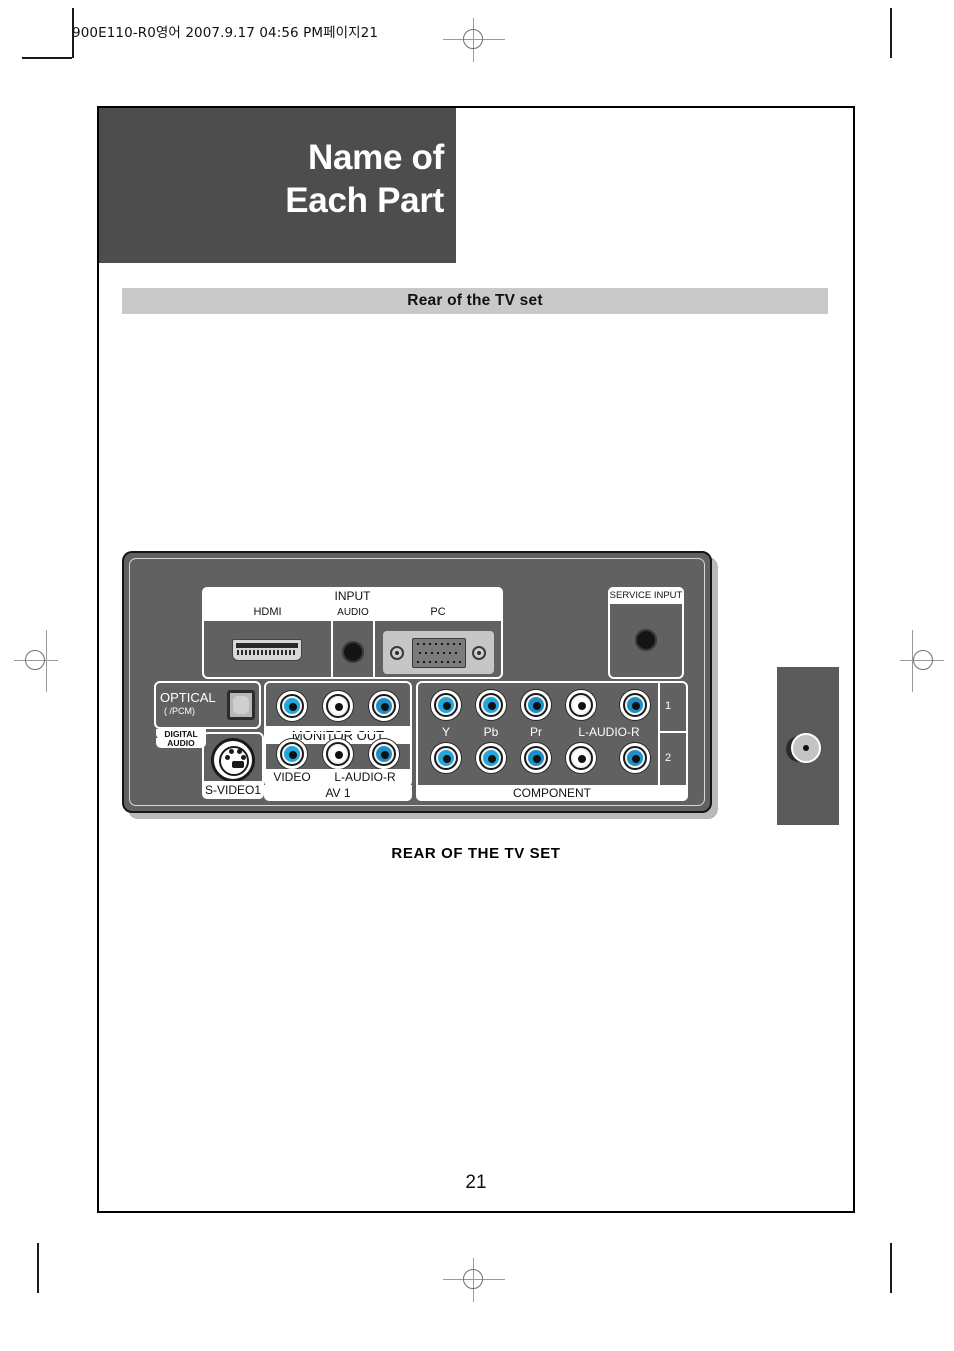 The width and height of the screenshot is (954, 1351). What do you see at coordinates (384, 754) in the screenshot?
I see `av1-audio-right-jack` at bounding box center [384, 754].